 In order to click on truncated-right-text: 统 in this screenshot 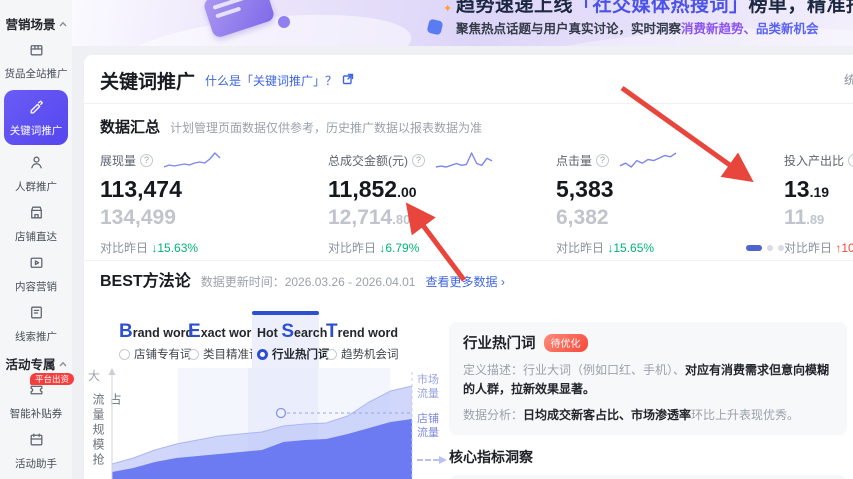, I will do `click(848, 80)`.